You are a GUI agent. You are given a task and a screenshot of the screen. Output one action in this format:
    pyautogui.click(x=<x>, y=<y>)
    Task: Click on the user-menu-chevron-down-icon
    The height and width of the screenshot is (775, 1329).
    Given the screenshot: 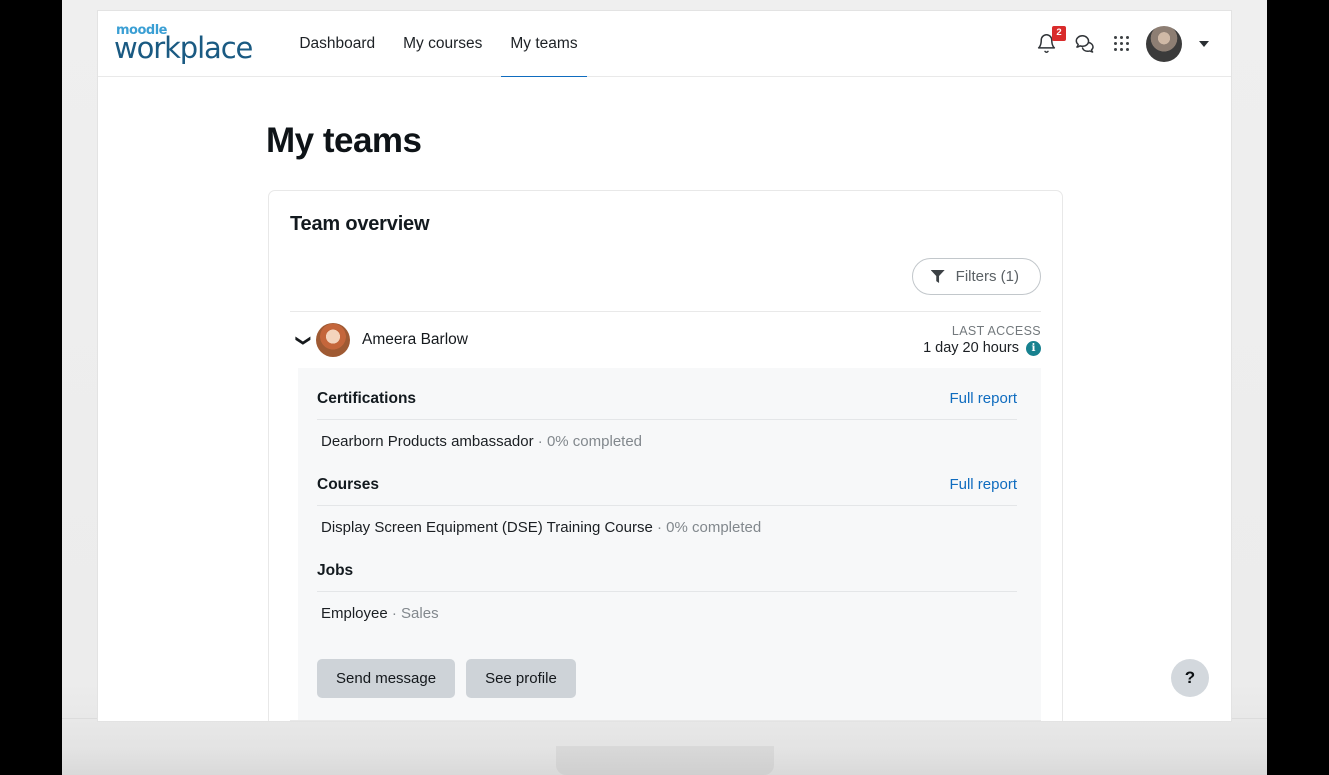 What is the action you would take?
    pyautogui.click(x=1204, y=43)
    